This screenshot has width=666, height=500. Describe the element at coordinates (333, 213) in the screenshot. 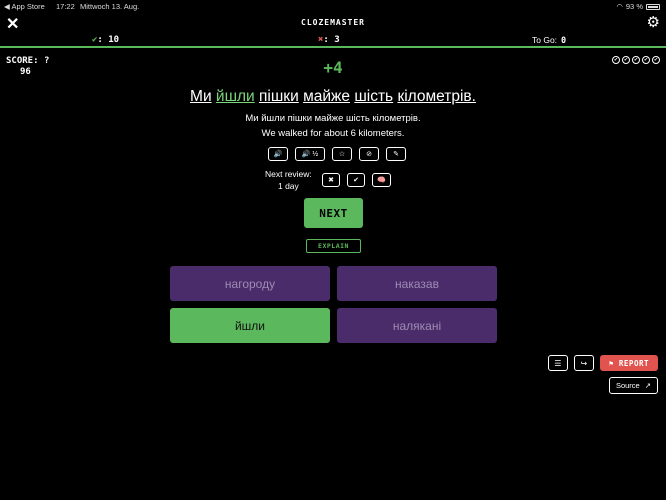

I see `next-button: NEXT` at that location.